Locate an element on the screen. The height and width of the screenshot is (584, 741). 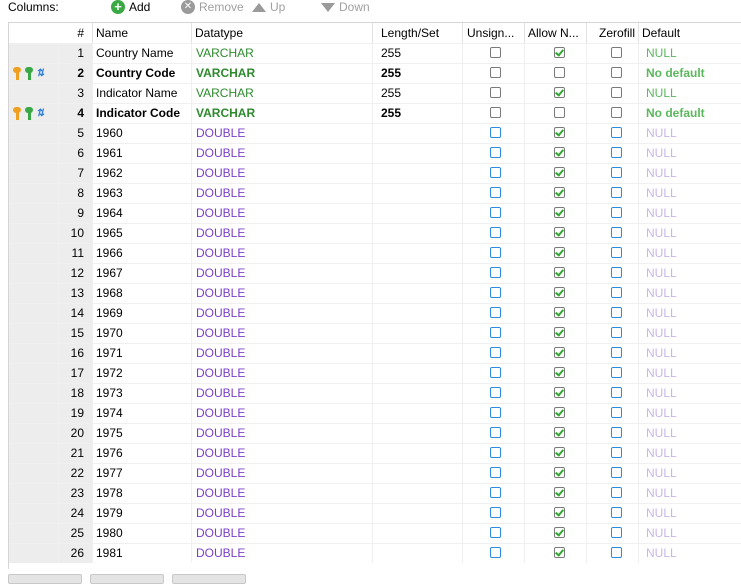
row-number: 5 is located at coordinates (76, 133).